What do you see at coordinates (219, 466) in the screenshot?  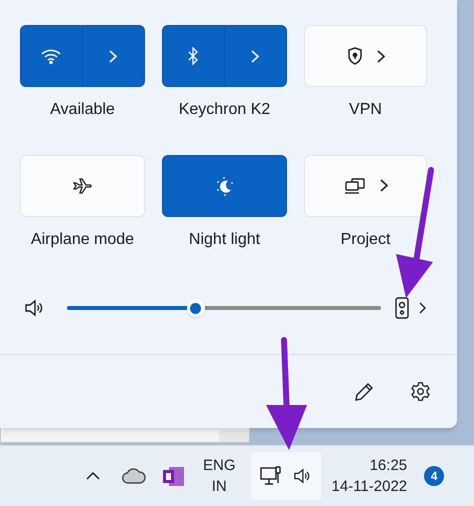 I see `language-text: ENG` at bounding box center [219, 466].